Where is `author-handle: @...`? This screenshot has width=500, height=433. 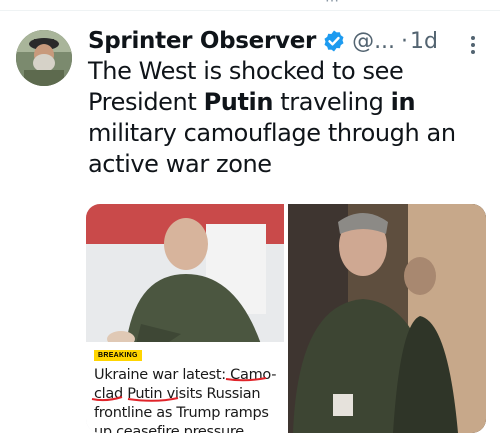 author-handle: @... is located at coordinates (373, 41).